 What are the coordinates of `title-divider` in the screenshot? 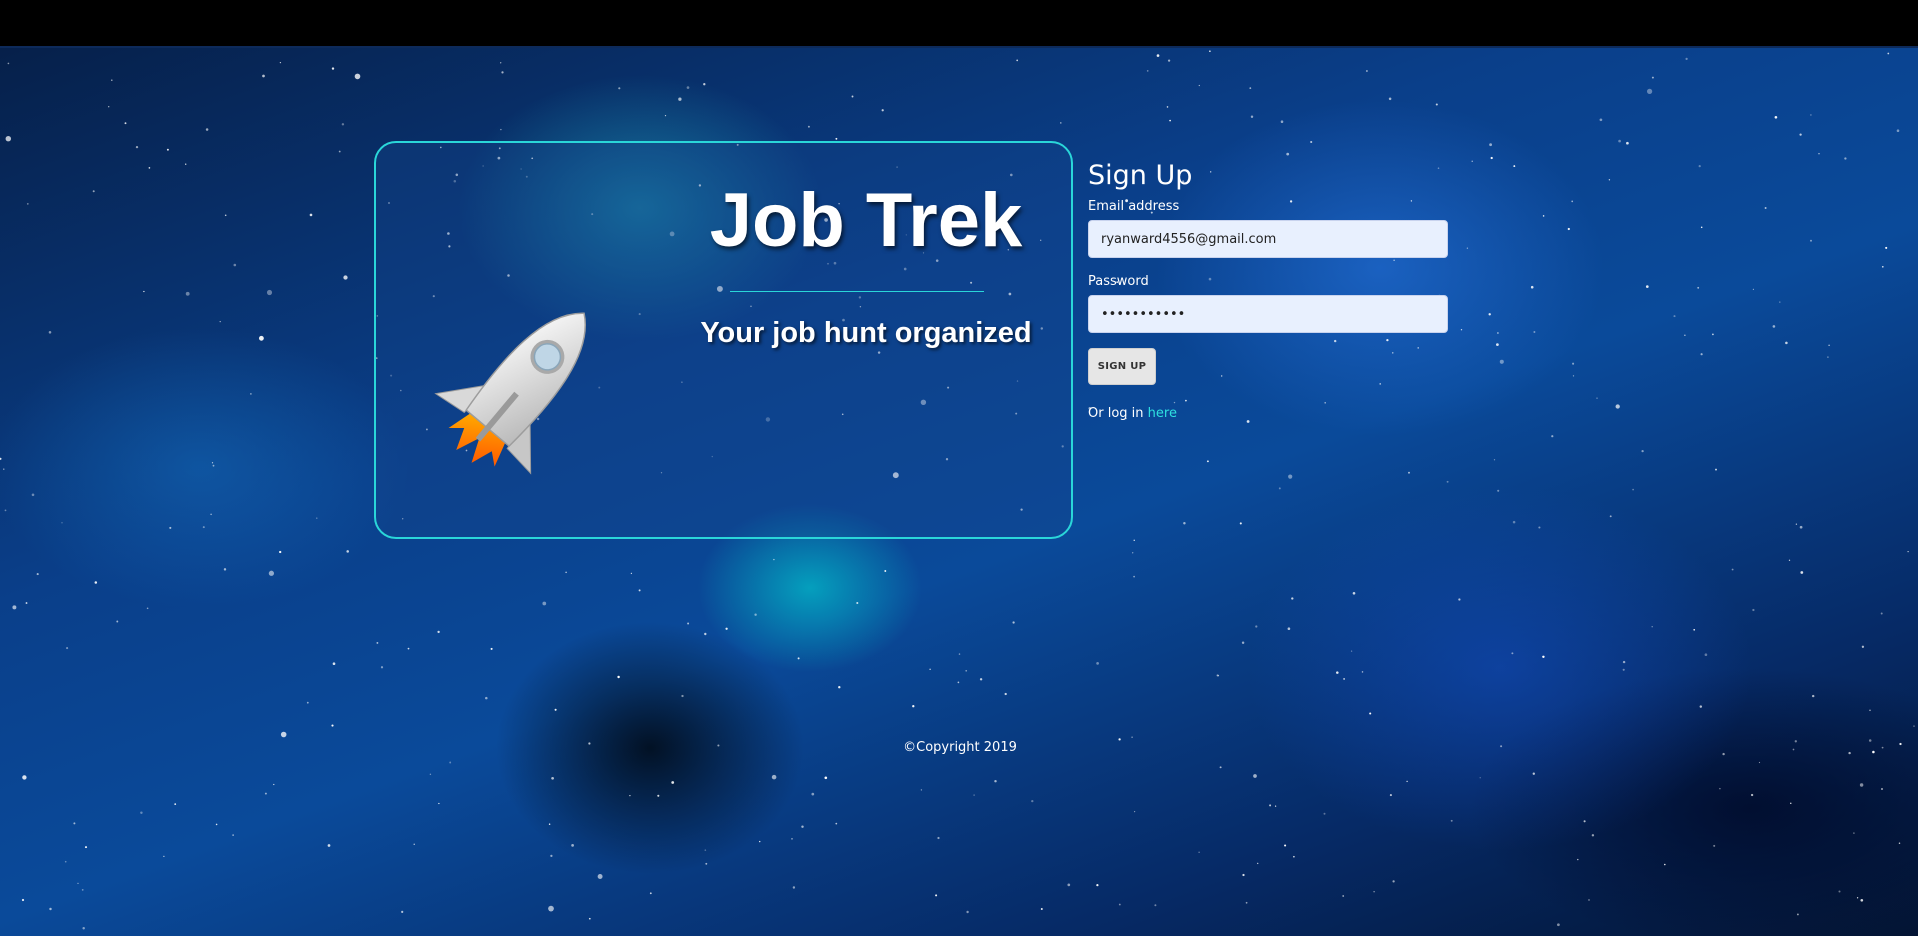 It's located at (857, 291).